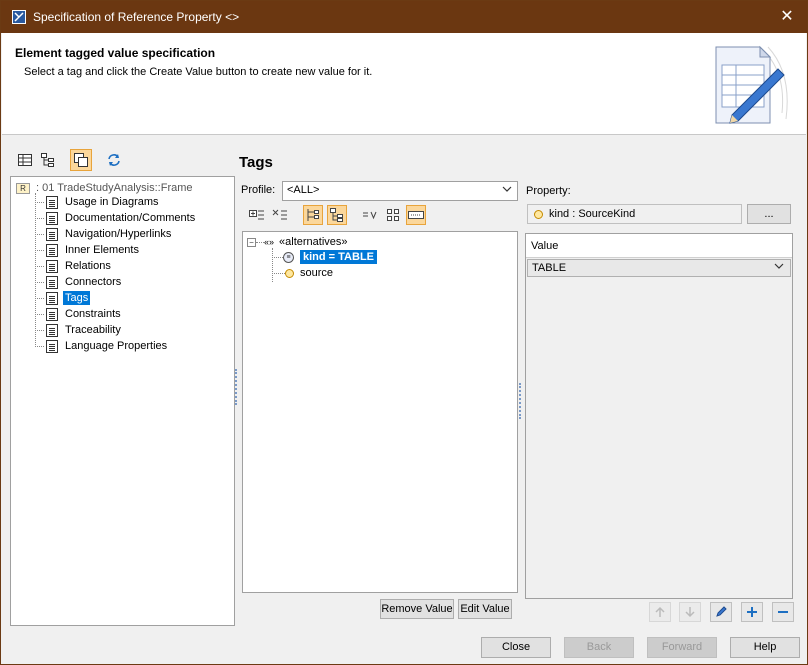 The image size is (808, 665). I want to click on property-field: kind : SourceKind, so click(634, 214).